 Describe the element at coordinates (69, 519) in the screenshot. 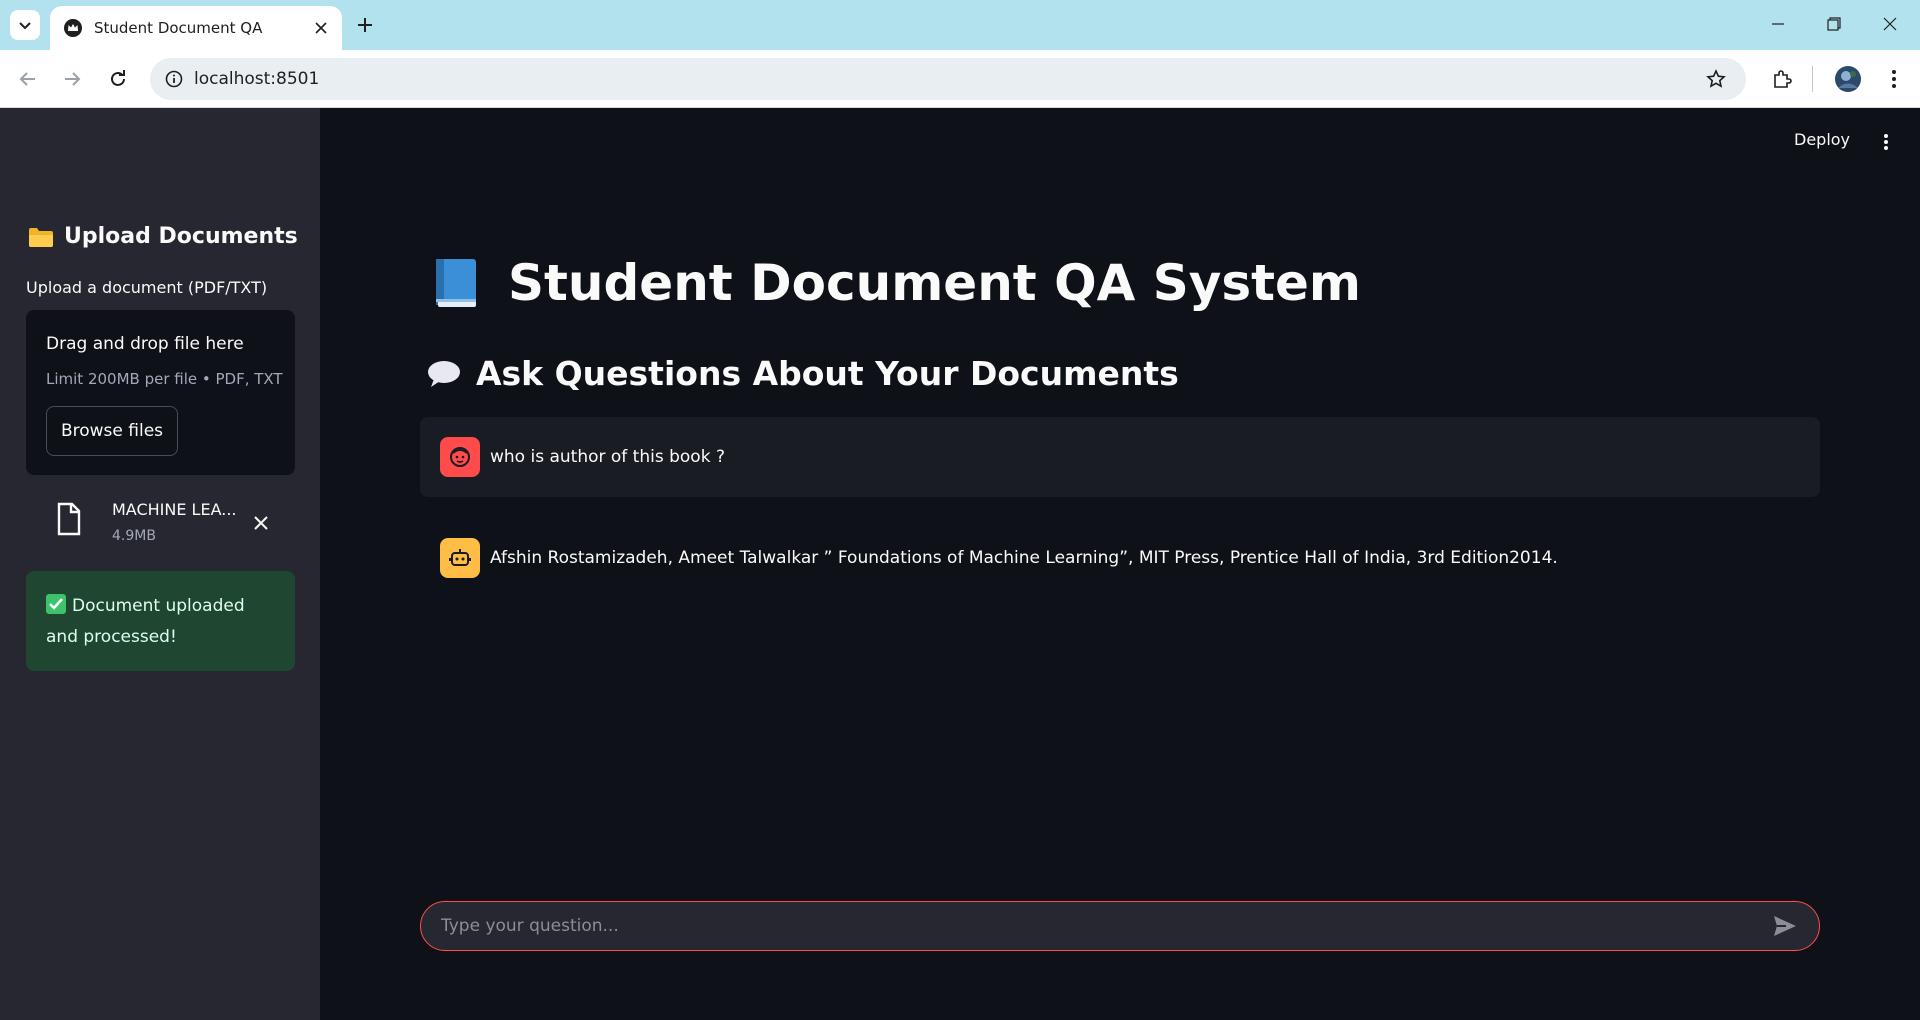

I see `file-icon` at that location.